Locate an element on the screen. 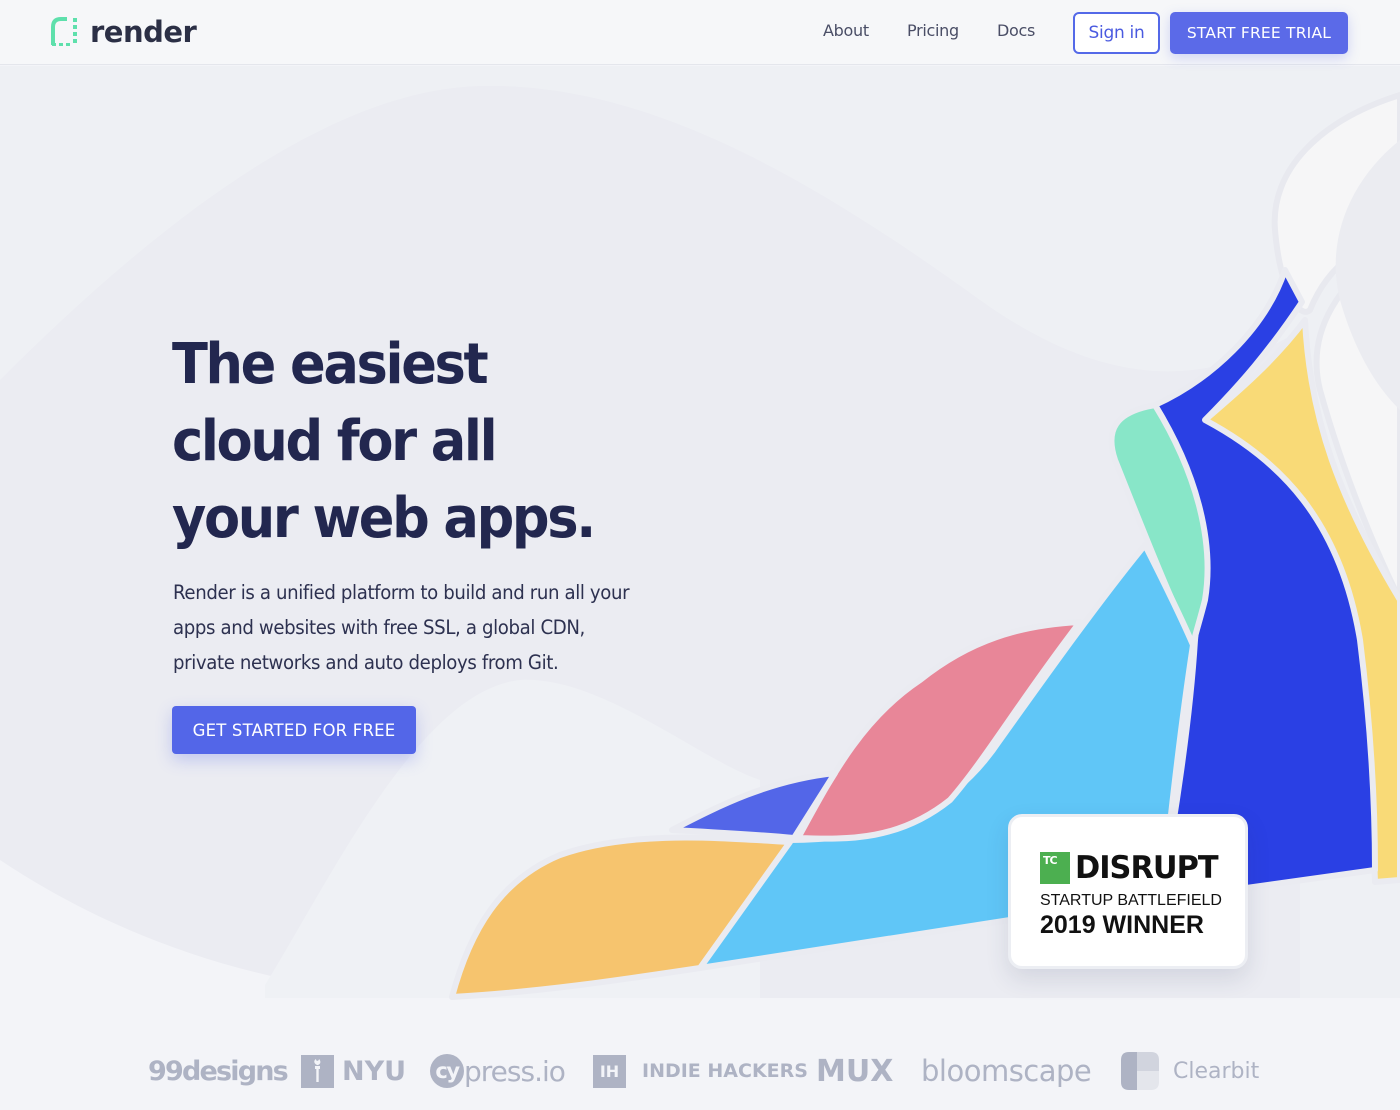 This screenshot has width=1400, height=1110. logo-mux: MUX is located at coordinates (854, 1071).